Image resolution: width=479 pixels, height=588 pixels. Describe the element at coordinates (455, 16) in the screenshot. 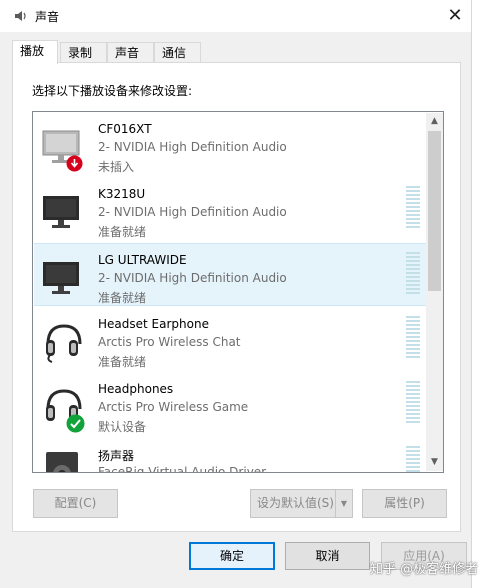

I see `close-button: ✕` at that location.